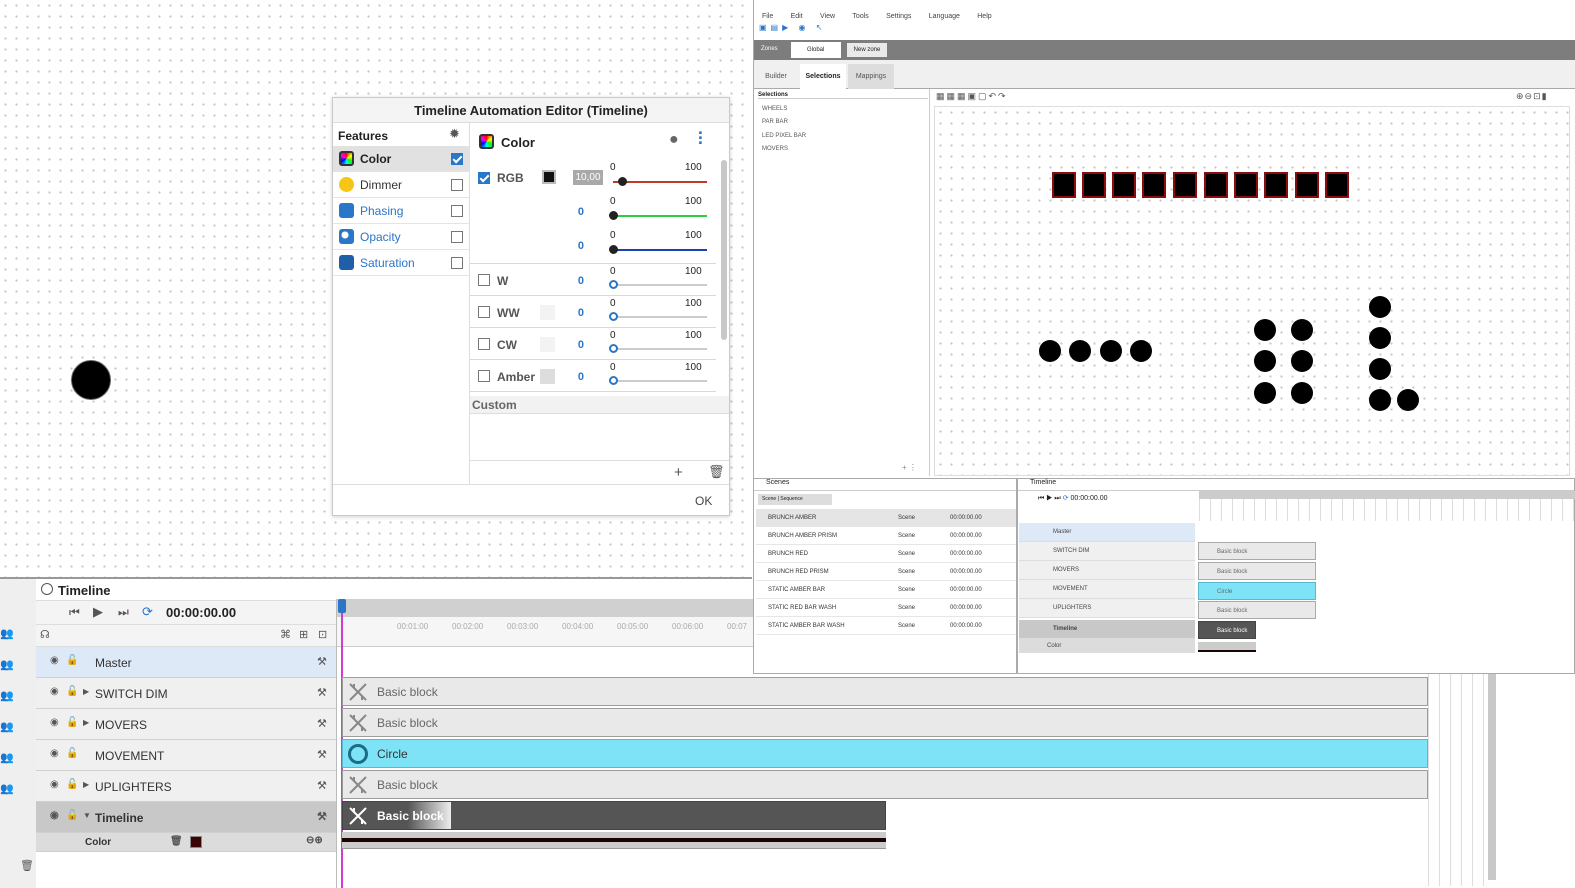 The width and height of the screenshot is (1575, 888). What do you see at coordinates (886, 590) in the screenshot?
I see `scene-row: STATIC AMBER BAR Scene 00:00:00.00` at bounding box center [886, 590].